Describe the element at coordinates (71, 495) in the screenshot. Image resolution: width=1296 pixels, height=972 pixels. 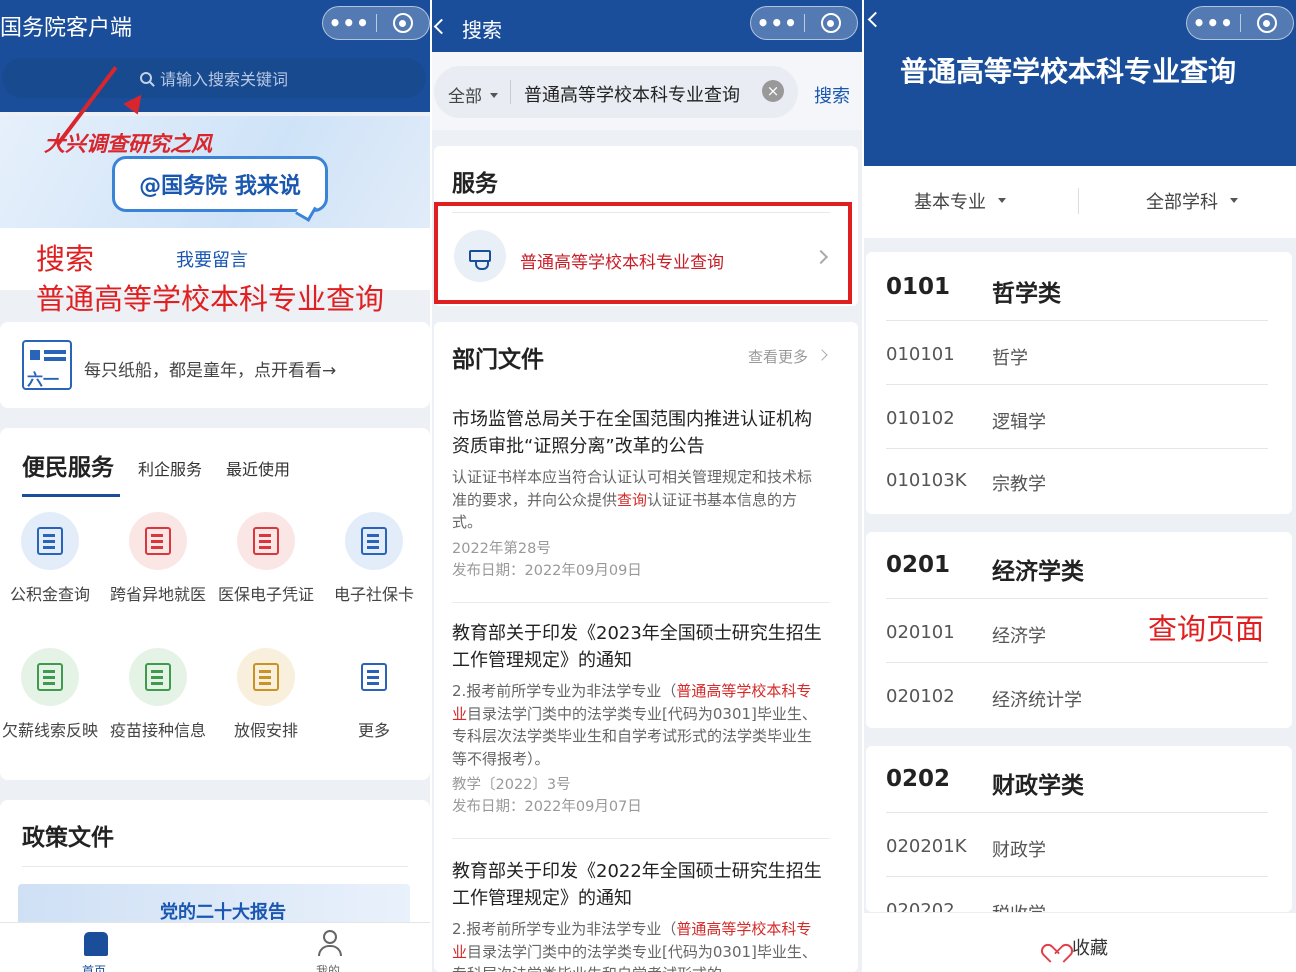
I see `active-tab-indicator` at that location.